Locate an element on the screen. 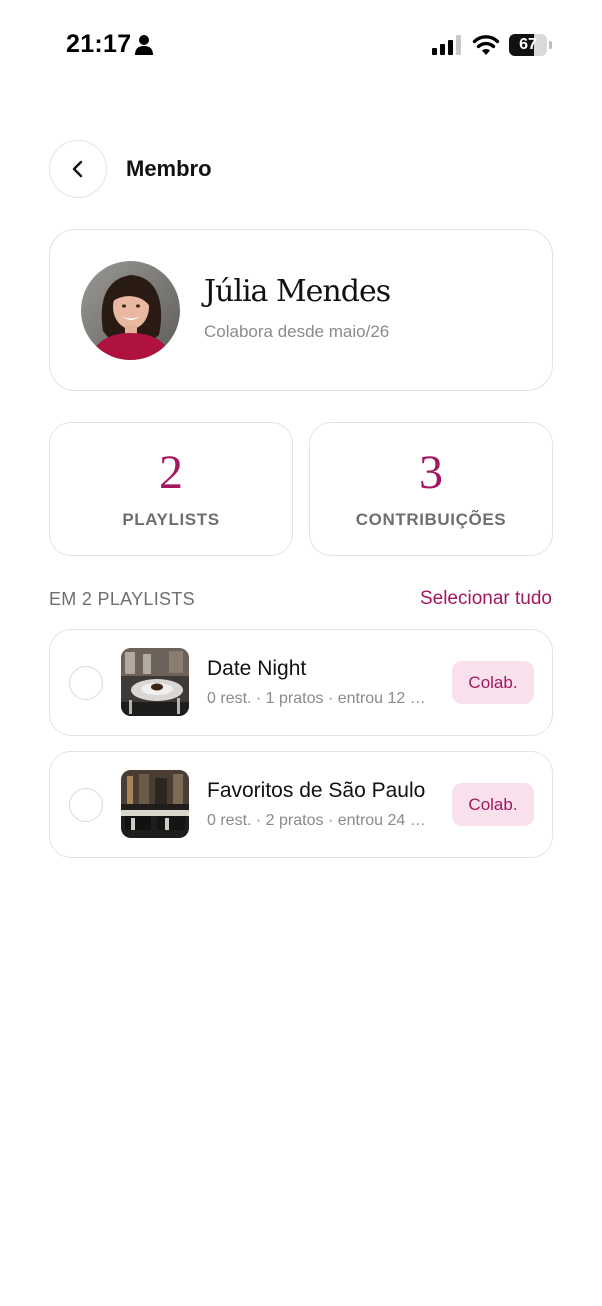  person-icon is located at coordinates (144, 45).